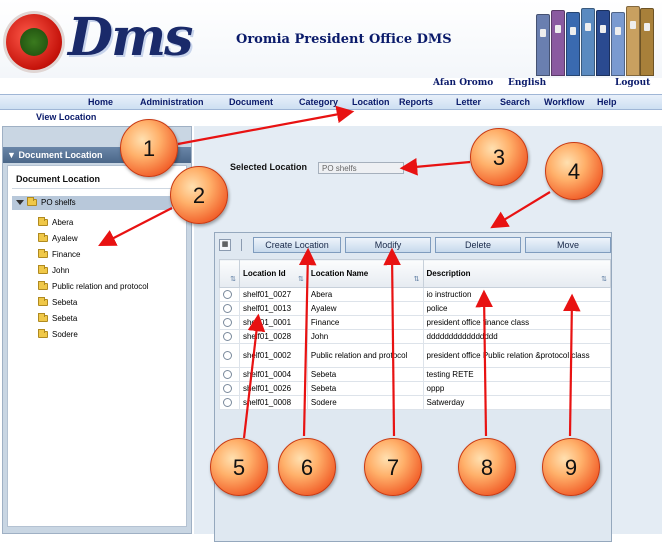 This screenshot has height=542, width=662. I want to click on tree-item: Sodere, so click(58, 334).